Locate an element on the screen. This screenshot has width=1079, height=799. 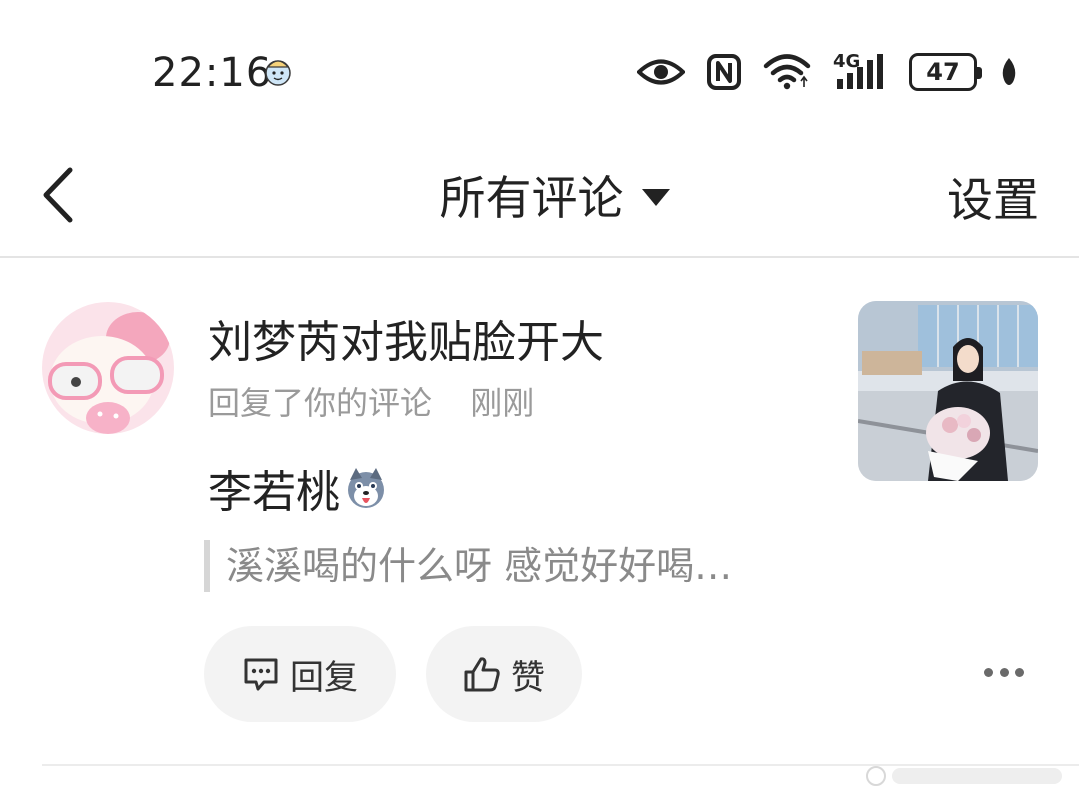
comment-meta: 回复了你的评论 刚刚 is located at coordinates (371, 401).